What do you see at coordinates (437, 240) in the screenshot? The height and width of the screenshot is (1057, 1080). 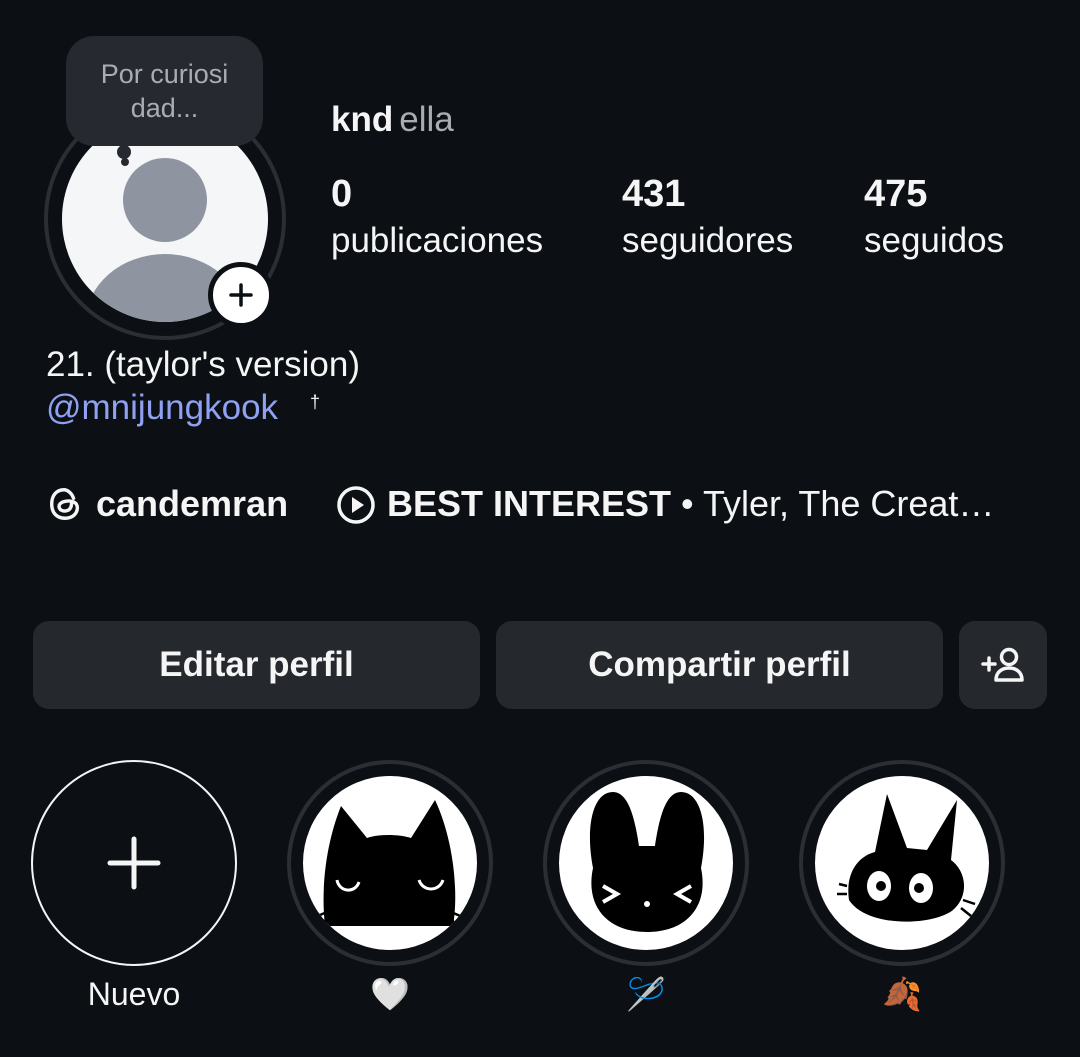 I see `stat-posts-label: publicaciones` at bounding box center [437, 240].